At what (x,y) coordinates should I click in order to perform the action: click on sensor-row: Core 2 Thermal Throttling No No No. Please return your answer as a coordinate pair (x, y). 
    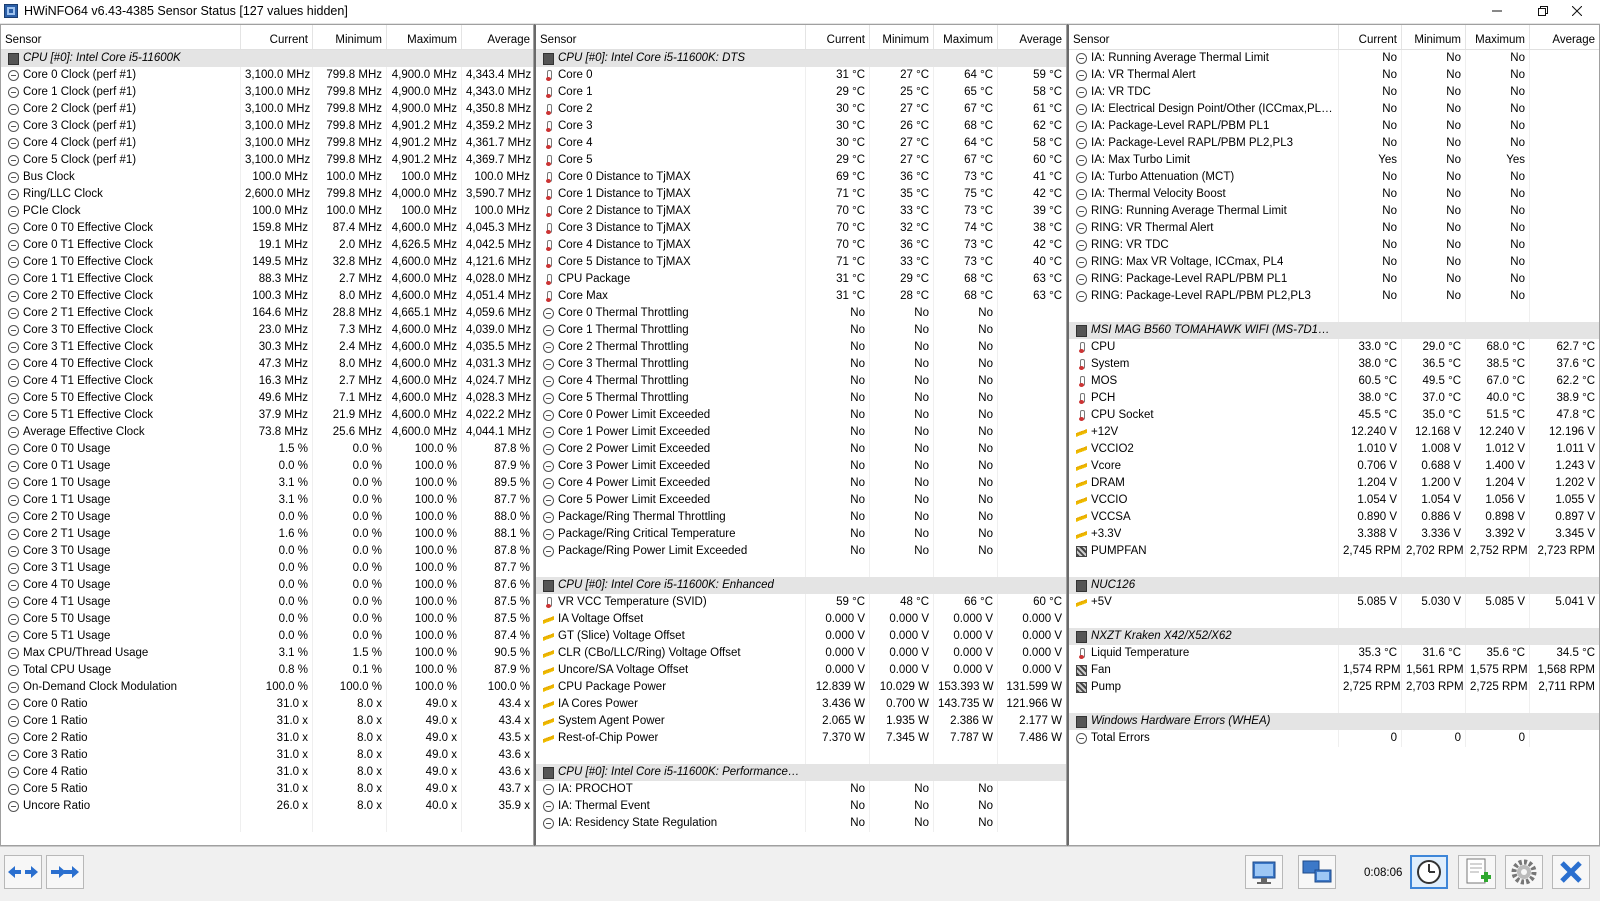
    Looking at the image, I should click on (801, 347).